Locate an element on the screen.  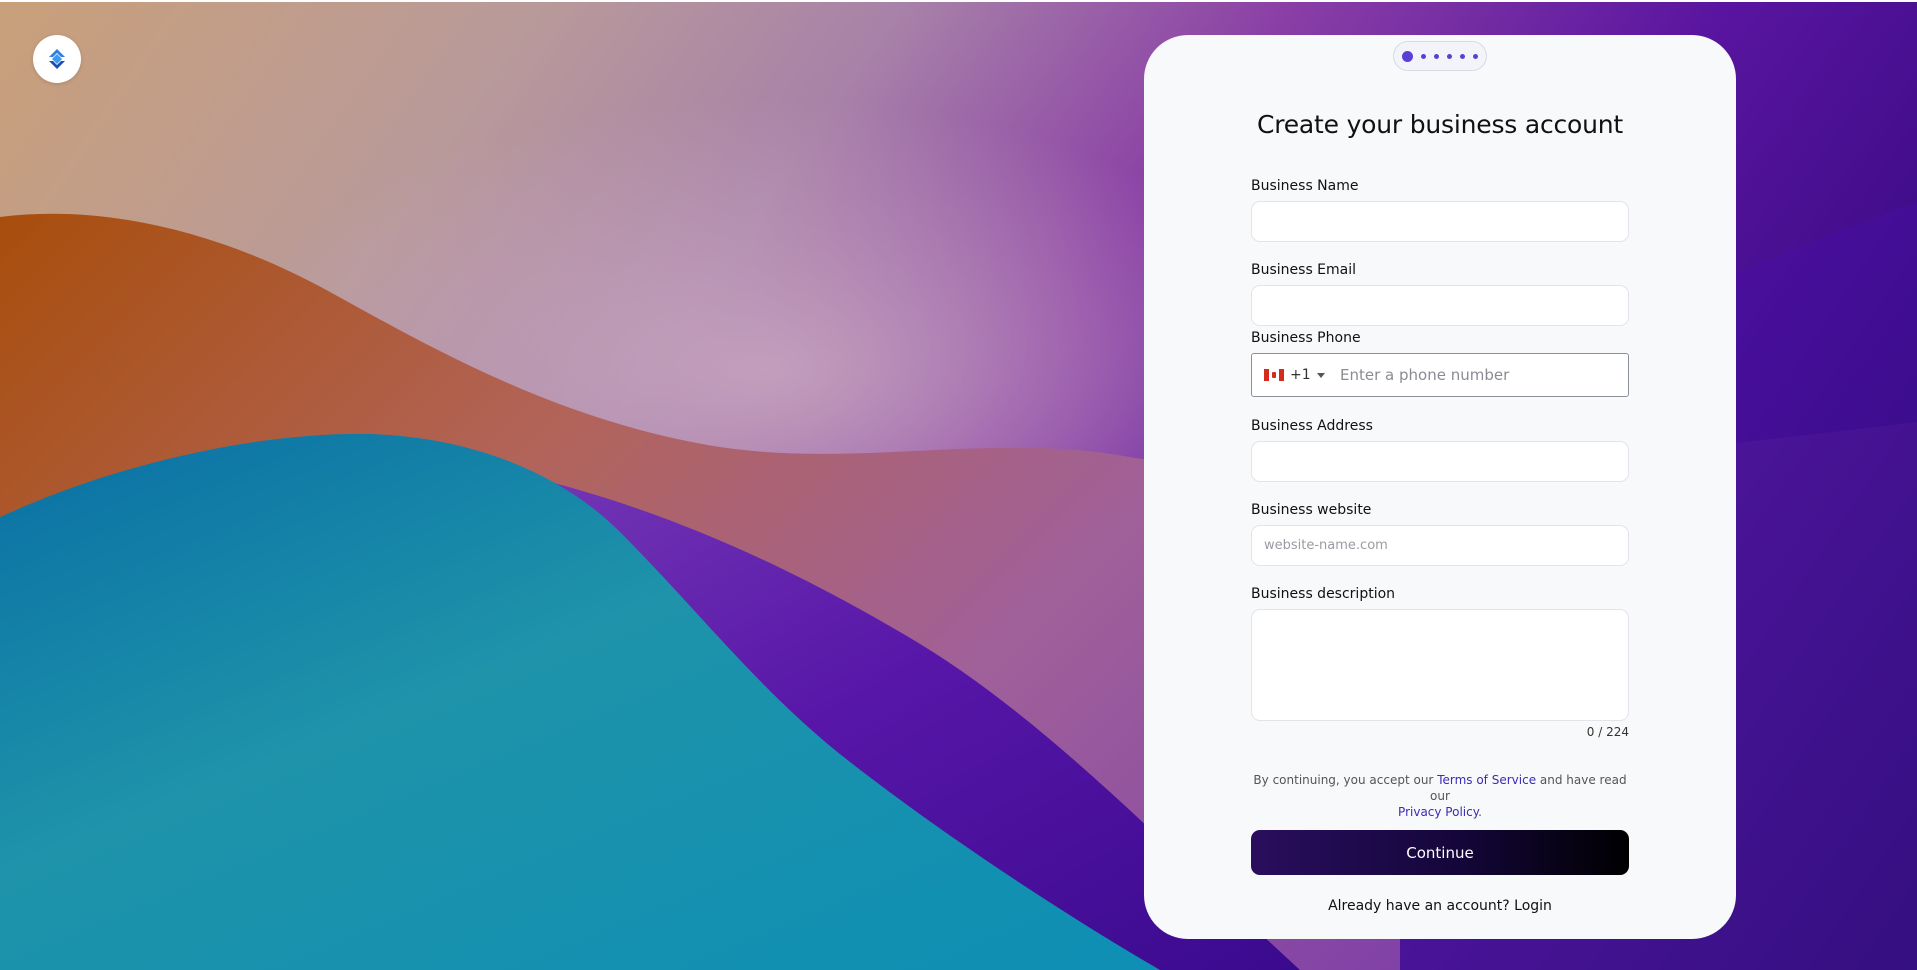
step-dot-active is located at coordinates (1407, 56).